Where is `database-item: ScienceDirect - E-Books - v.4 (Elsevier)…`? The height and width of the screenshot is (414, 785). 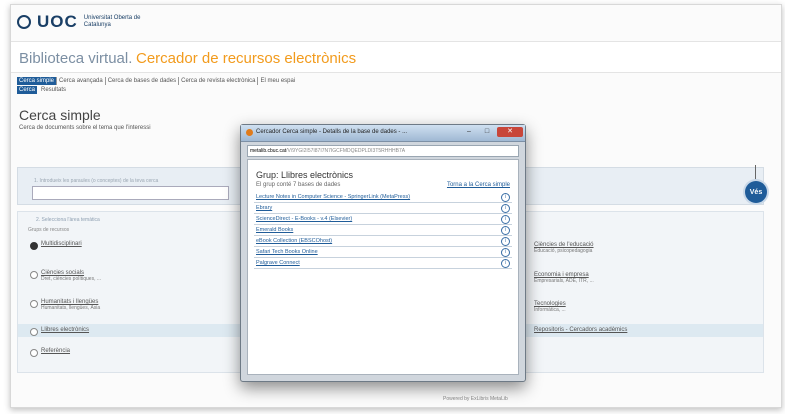 database-item: ScienceDirect - E-Books - v.4 (Elsevier)… is located at coordinates (383, 219).